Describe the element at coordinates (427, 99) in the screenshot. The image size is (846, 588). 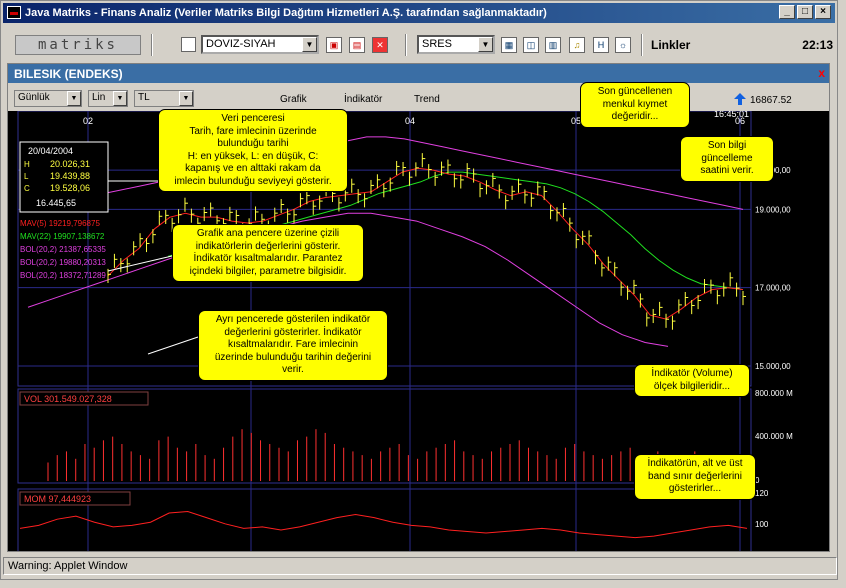
I see `menu-trend: Trend` at that location.